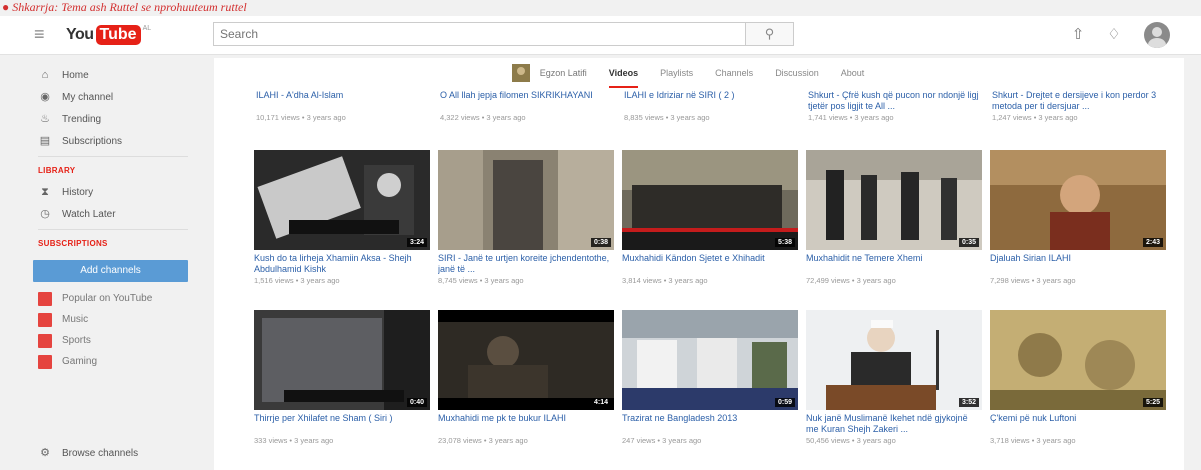 This screenshot has height=470, width=1201. I want to click on sidebar-item-home: ⌂ Home, so click(113, 75).